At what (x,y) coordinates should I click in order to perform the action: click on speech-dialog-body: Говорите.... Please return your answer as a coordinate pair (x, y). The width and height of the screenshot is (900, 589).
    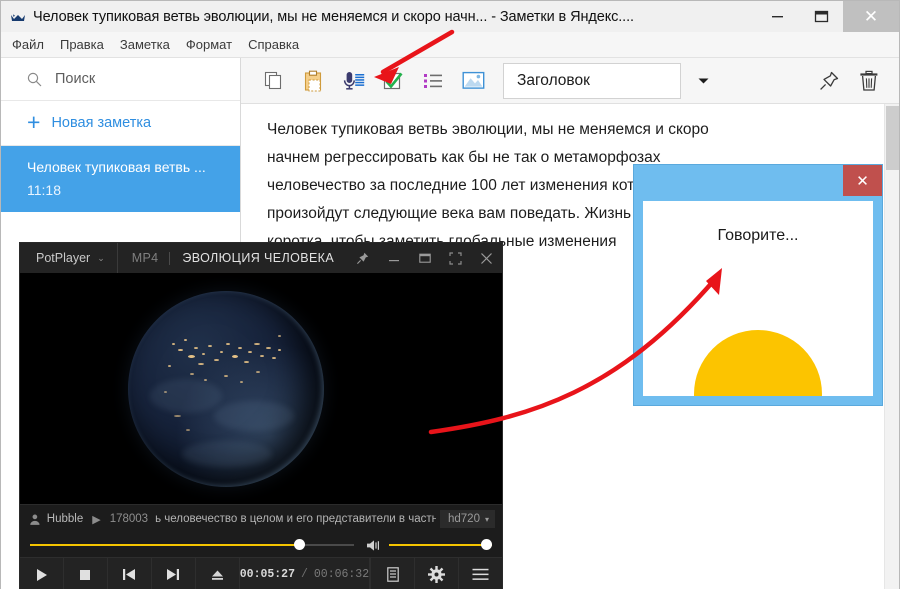
    Looking at the image, I should click on (758, 298).